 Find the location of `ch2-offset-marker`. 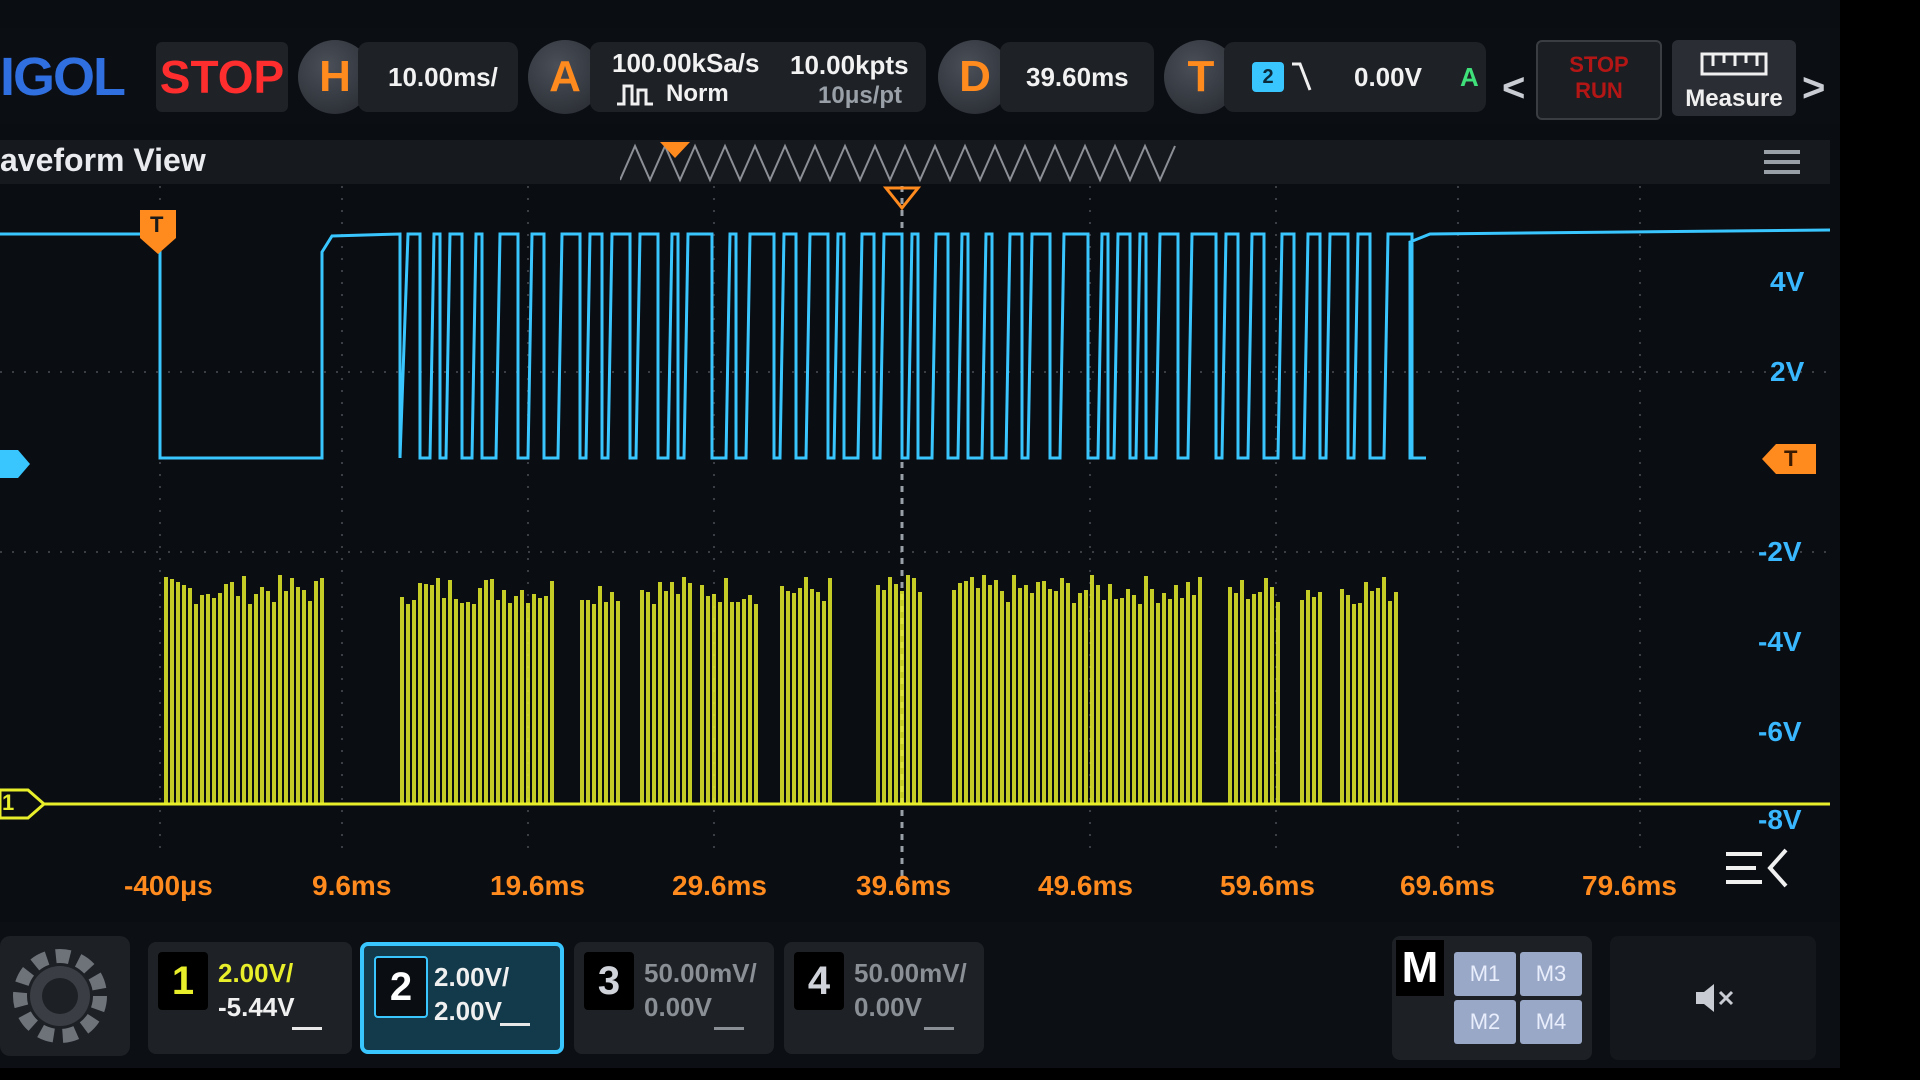

ch2-offset-marker is located at coordinates (15, 464).